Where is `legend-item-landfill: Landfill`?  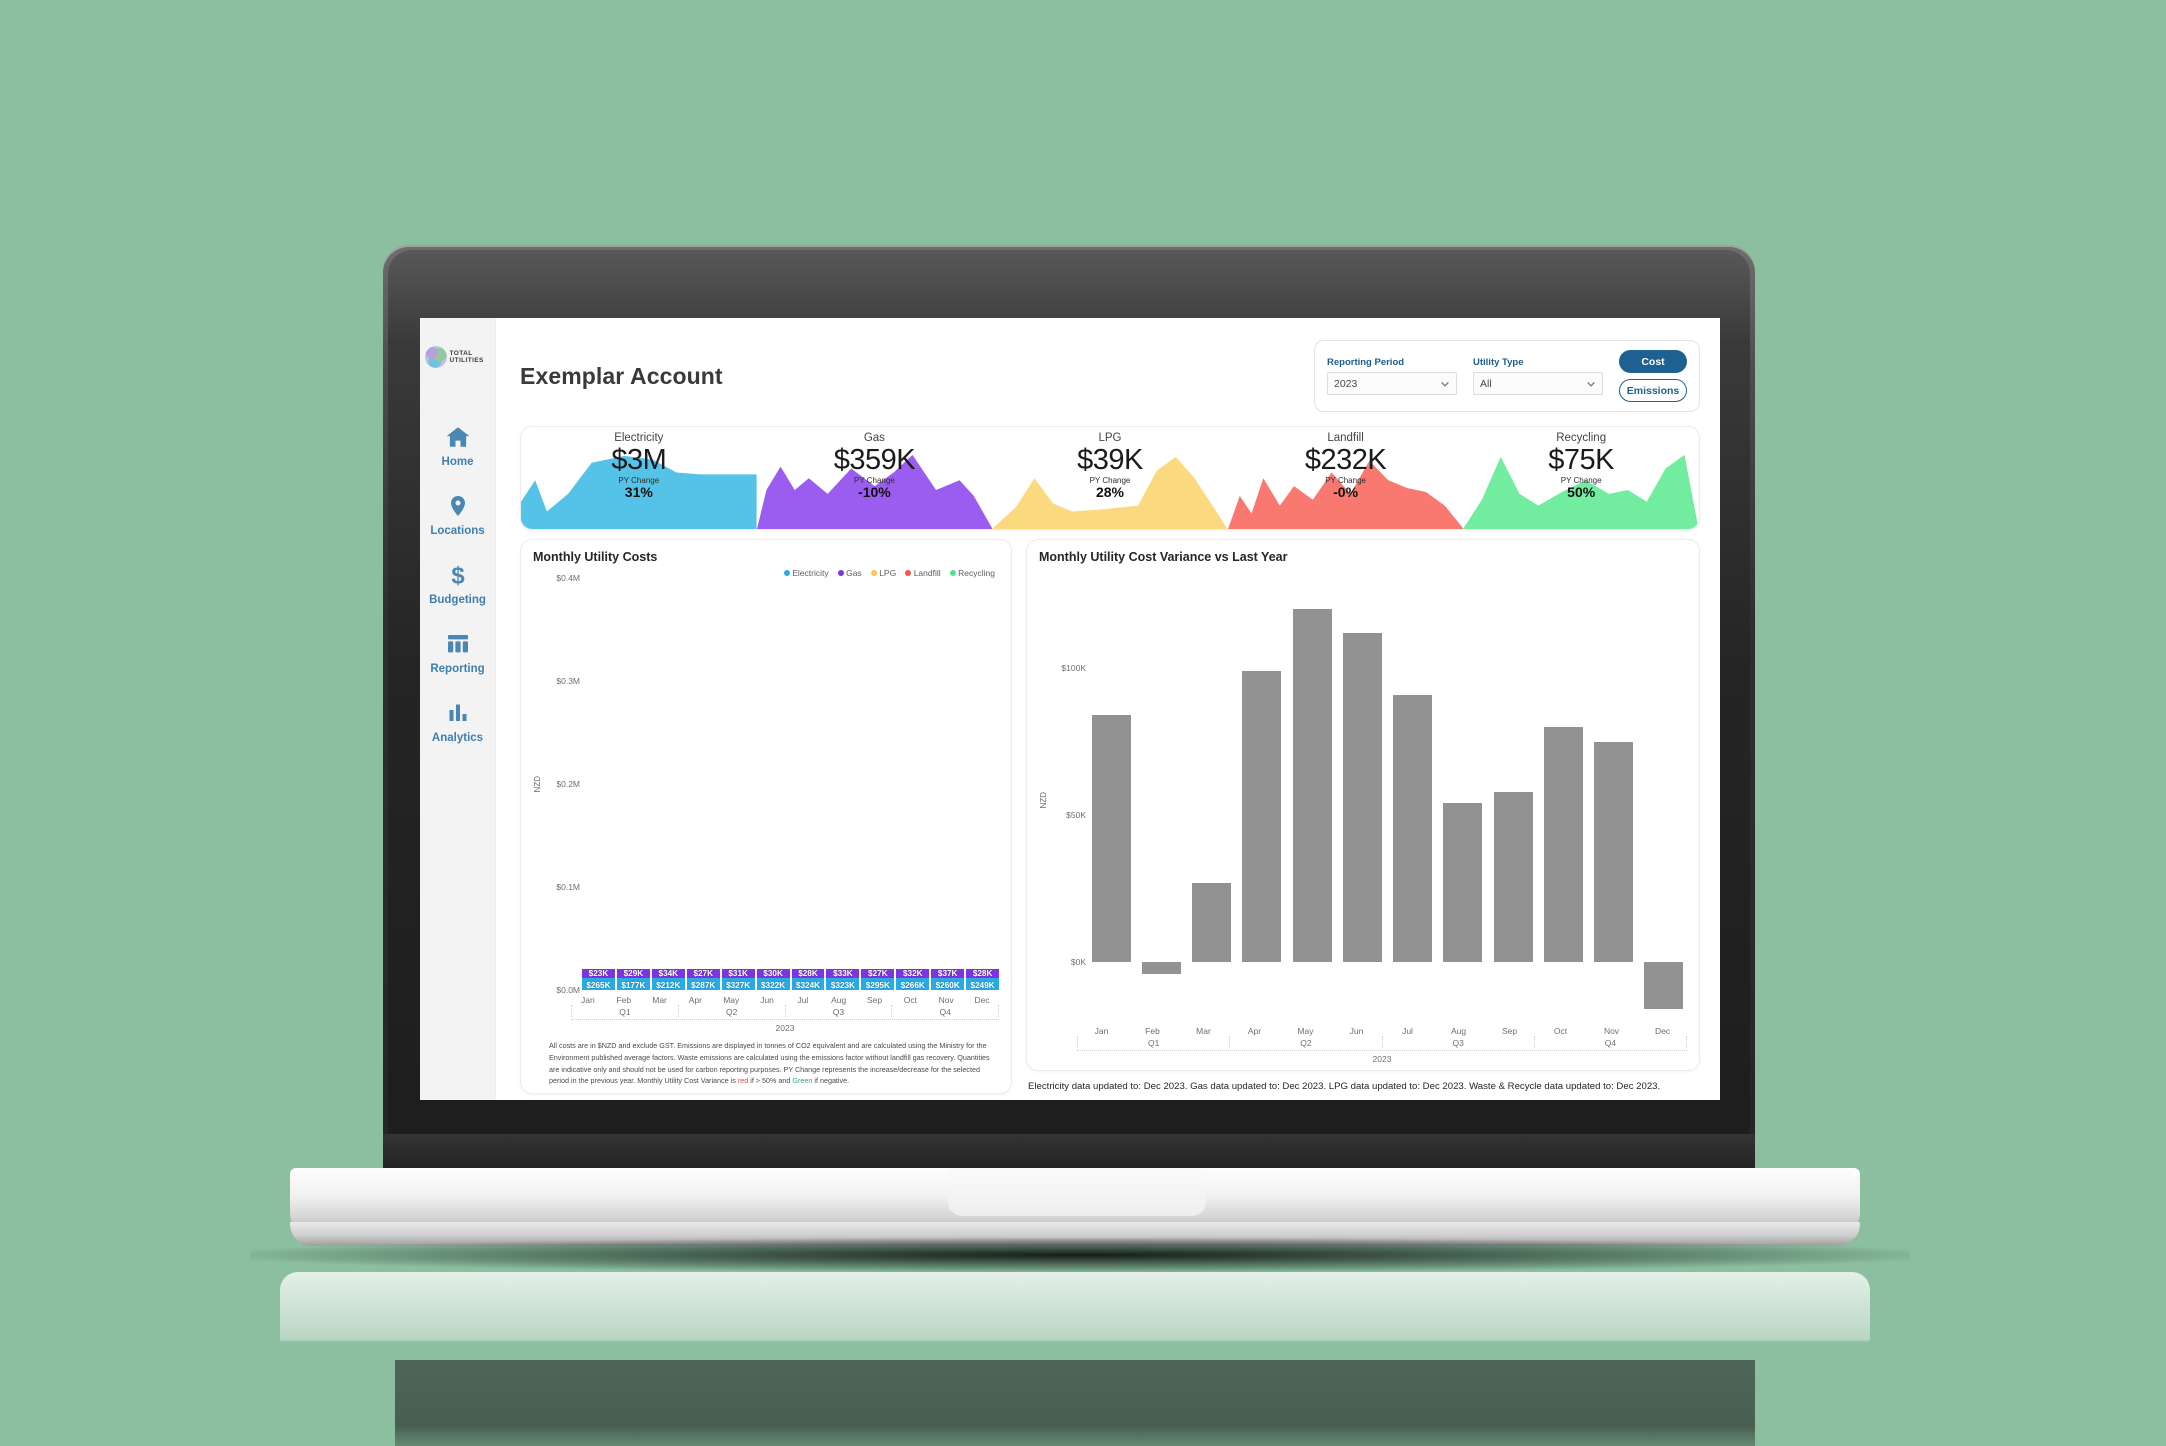
legend-item-landfill: Landfill is located at coordinates (923, 573).